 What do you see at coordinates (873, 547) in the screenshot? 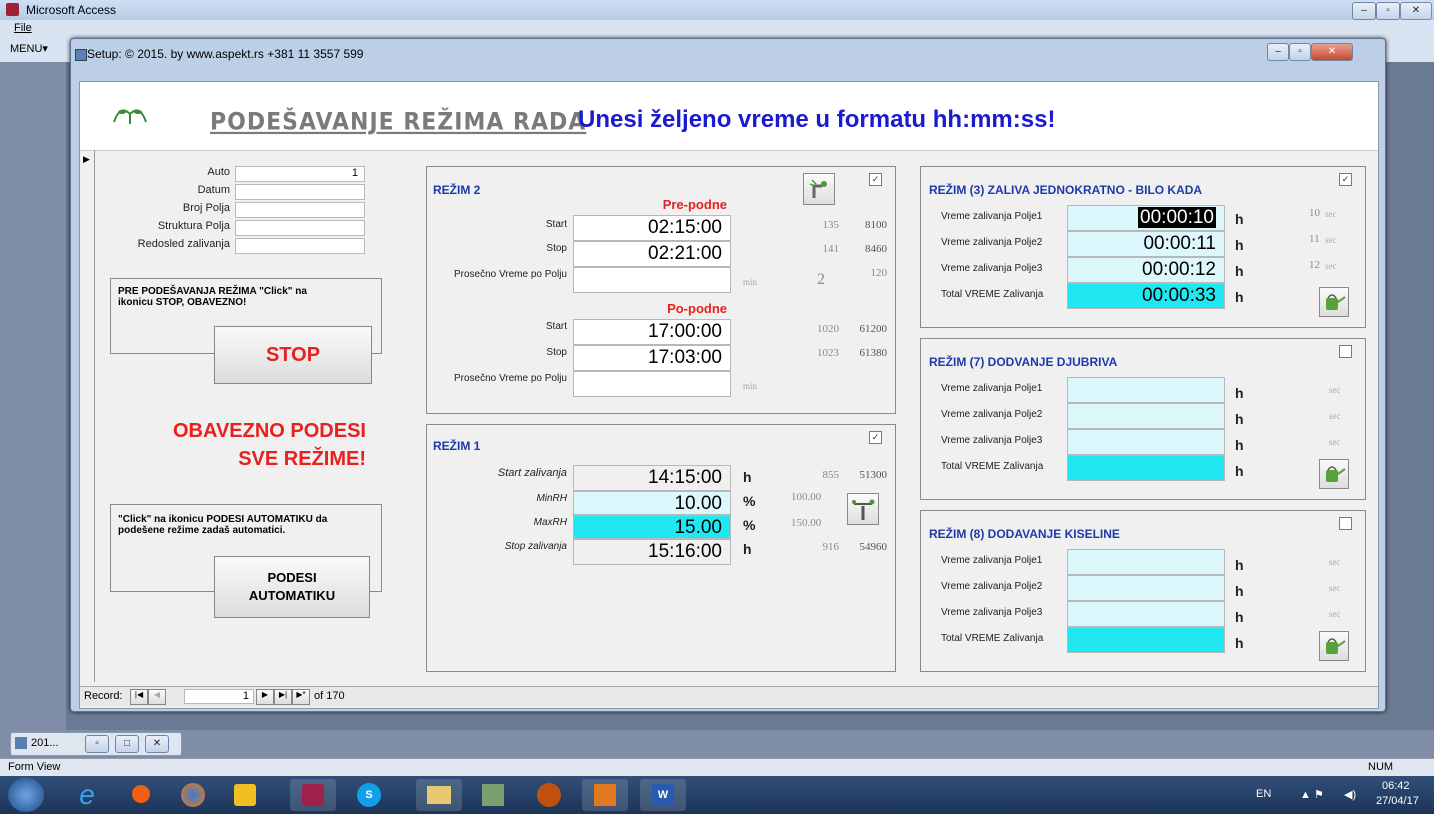
I see `stop-zalivanja-b: 54960` at bounding box center [873, 547].